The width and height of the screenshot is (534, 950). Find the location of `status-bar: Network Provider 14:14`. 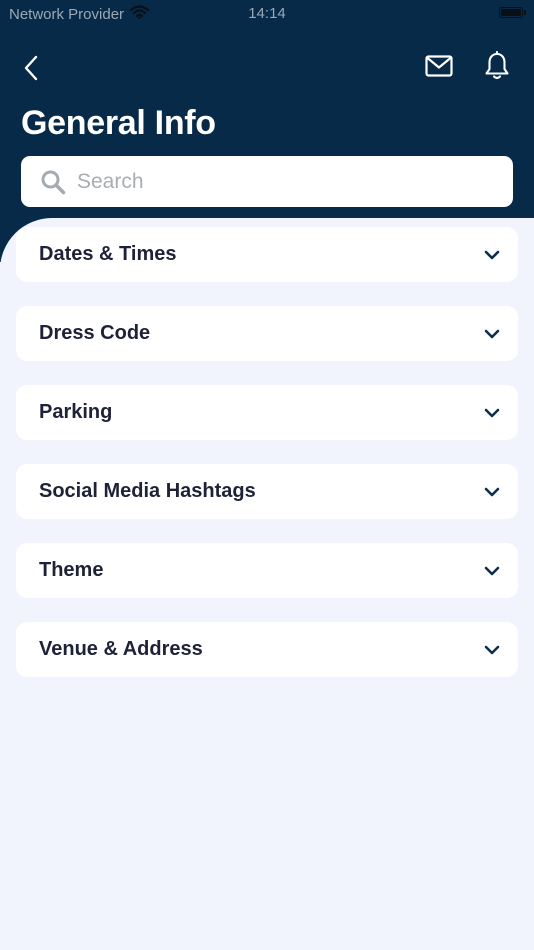

status-bar: Network Provider 14:14 is located at coordinates (267, 14).